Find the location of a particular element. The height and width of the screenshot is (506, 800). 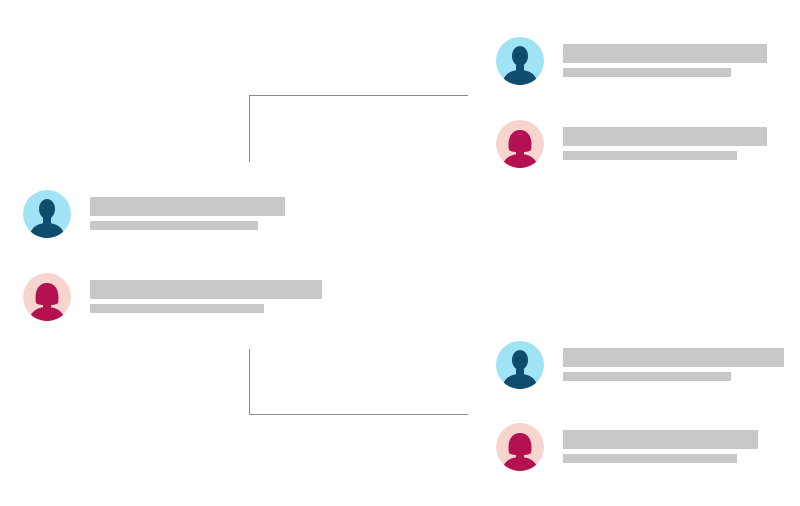

person-card-paternal-grandfather is located at coordinates (636, 61).